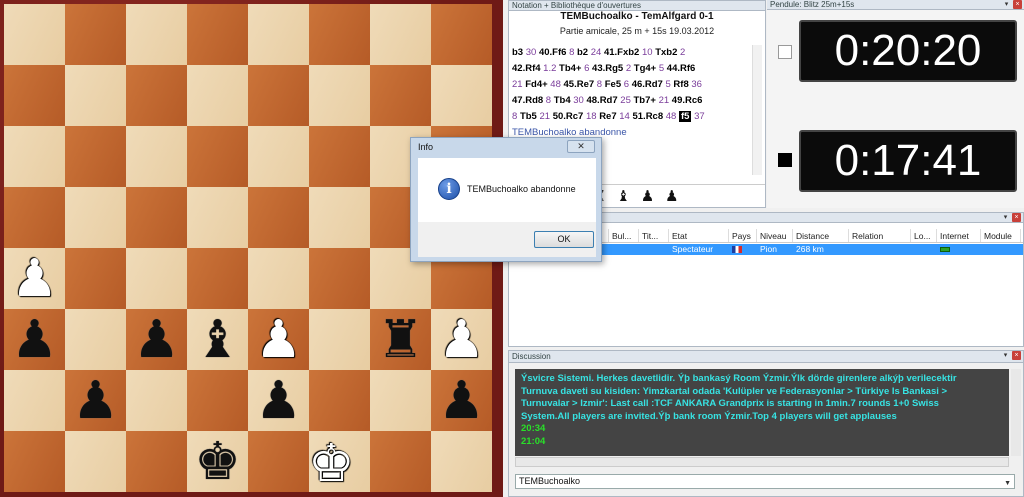 The image size is (1024, 497). What do you see at coordinates (699, 235) in the screenshot?
I see `column-header: Etat` at bounding box center [699, 235].